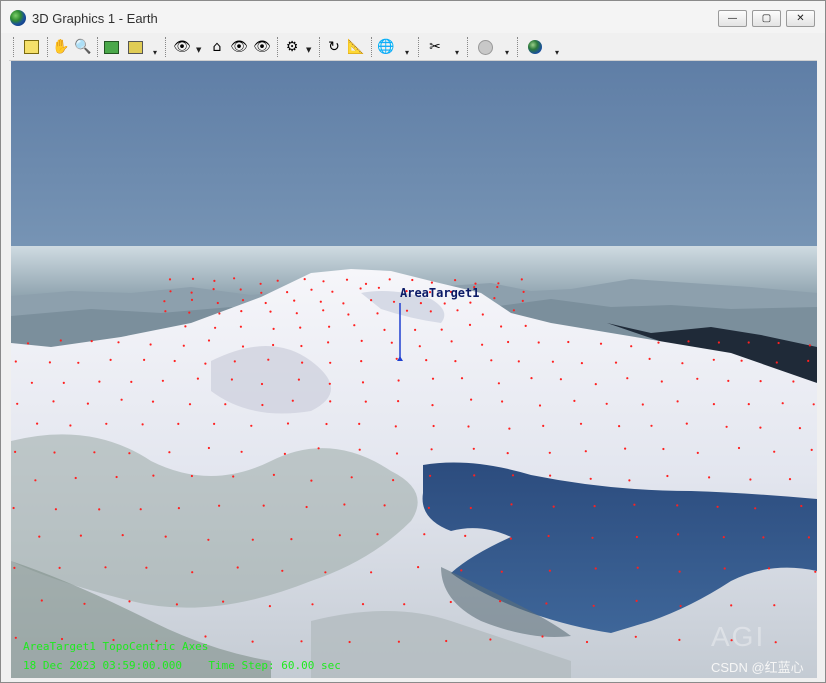  What do you see at coordinates (800, 18) in the screenshot?
I see `close-button: ✕` at bounding box center [800, 18].